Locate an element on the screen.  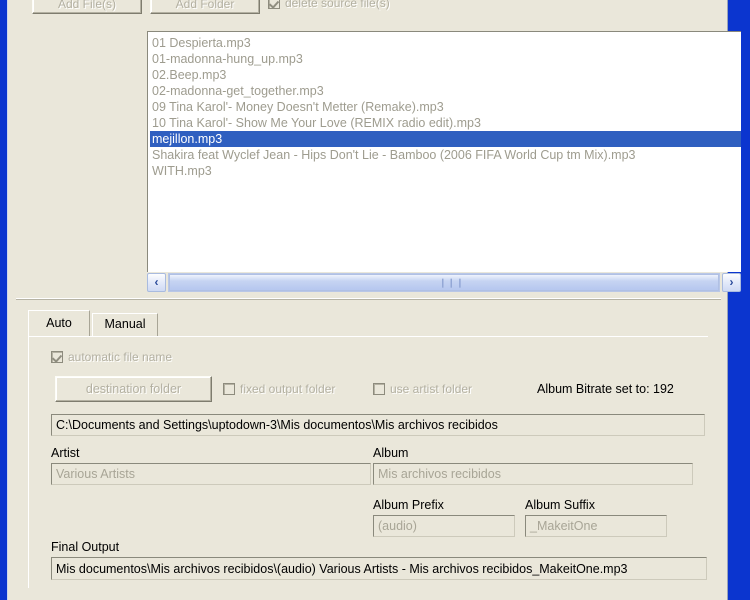
panel-divider is located at coordinates (368, 299).